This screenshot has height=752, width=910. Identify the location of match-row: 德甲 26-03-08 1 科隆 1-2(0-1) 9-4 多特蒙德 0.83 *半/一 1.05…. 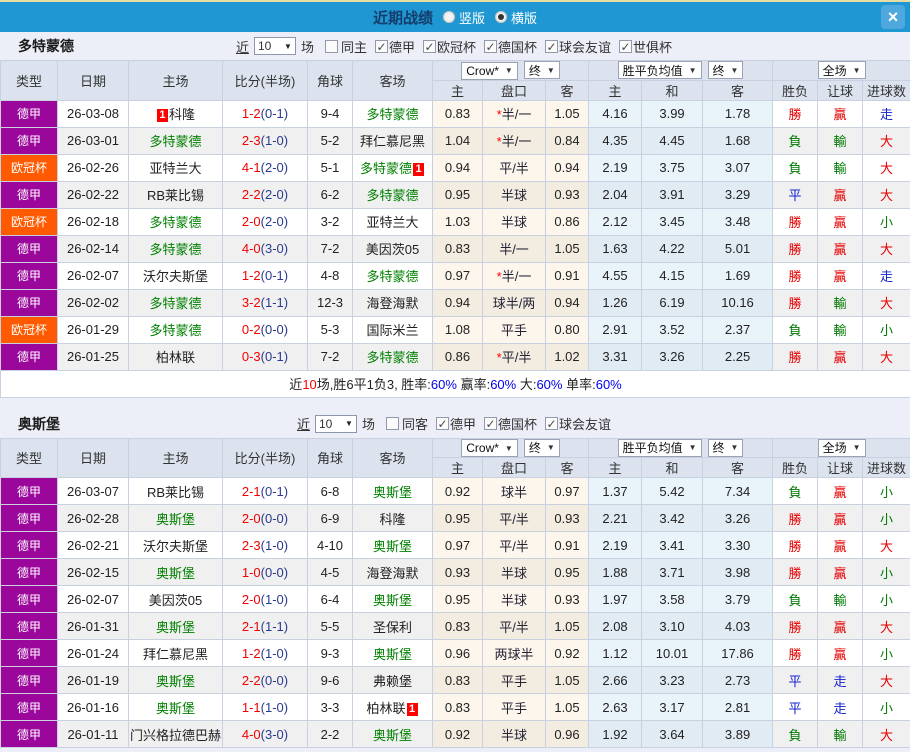
(455, 113).